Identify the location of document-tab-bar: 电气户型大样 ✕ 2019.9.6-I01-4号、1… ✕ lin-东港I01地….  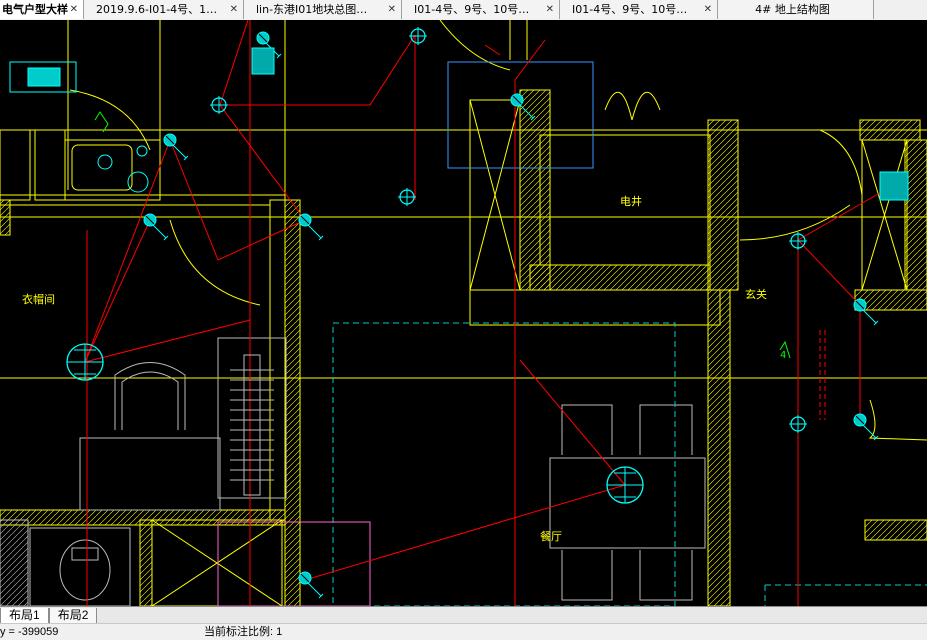
(463, 10).